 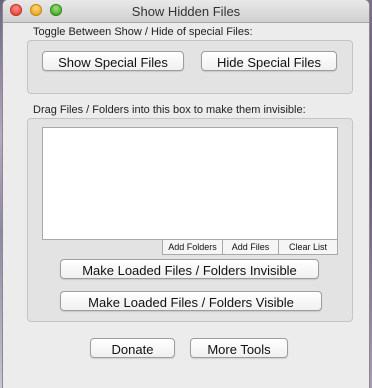 What do you see at coordinates (308, 247) in the screenshot?
I see `clear-list-button: Clear List` at bounding box center [308, 247].